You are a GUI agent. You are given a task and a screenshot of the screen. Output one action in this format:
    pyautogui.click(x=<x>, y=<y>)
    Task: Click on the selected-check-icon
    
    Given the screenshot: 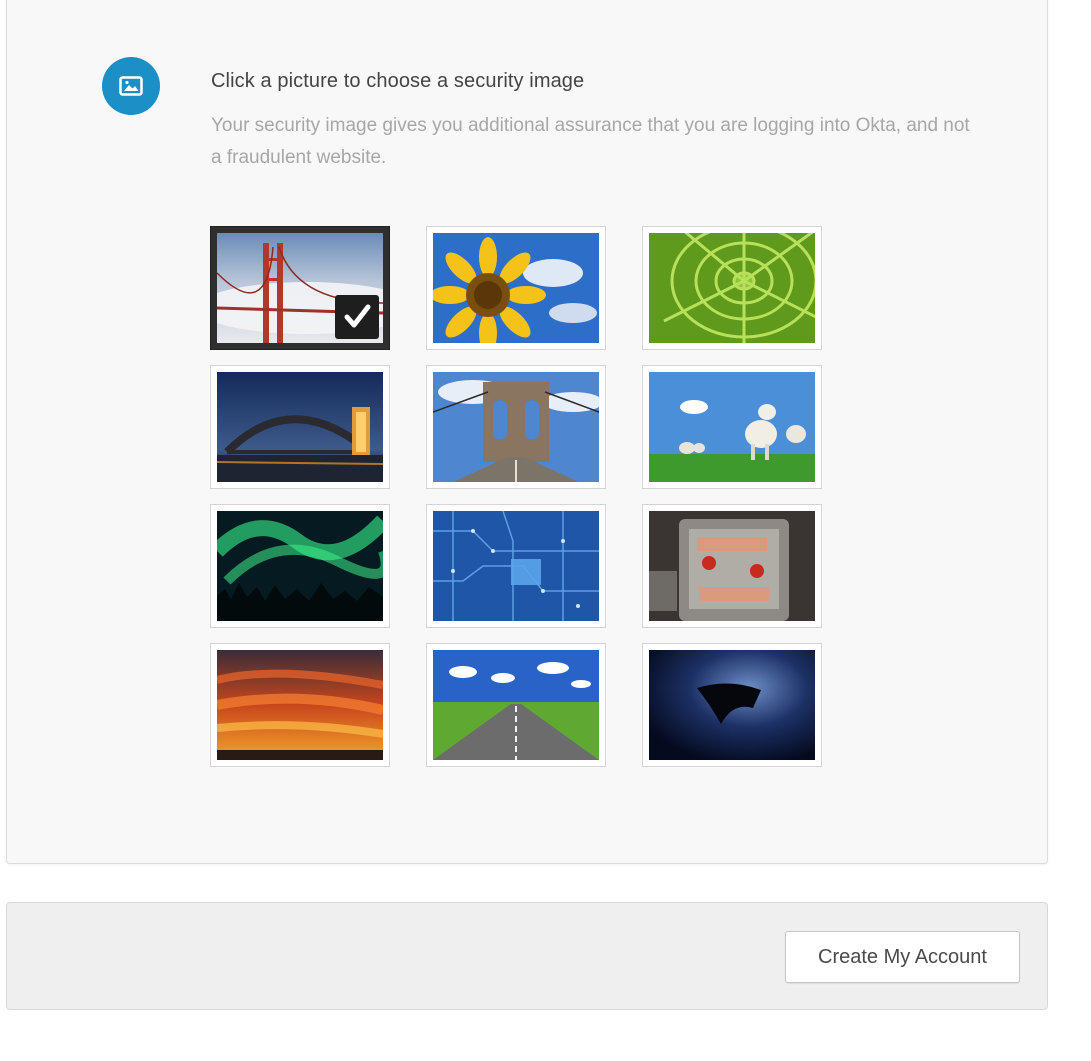 What is the action you would take?
    pyautogui.click(x=357, y=317)
    